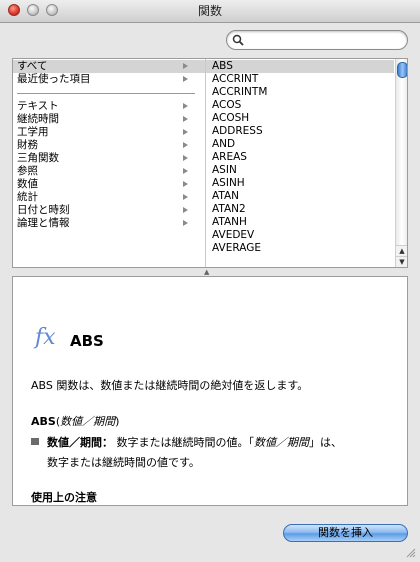  What do you see at coordinates (401, 250) in the screenshot?
I see `scroll-up-icon: ▲` at bounding box center [401, 250].